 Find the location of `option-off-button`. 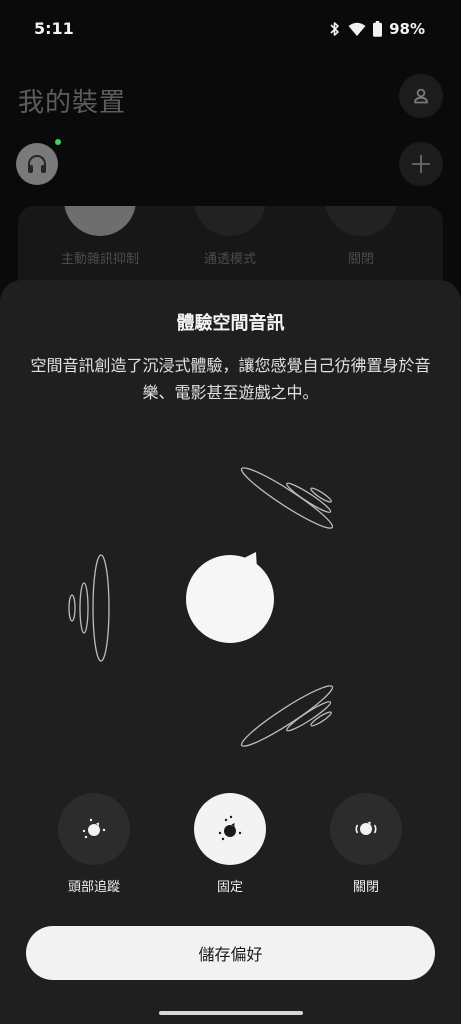

option-off-button is located at coordinates (366, 829).